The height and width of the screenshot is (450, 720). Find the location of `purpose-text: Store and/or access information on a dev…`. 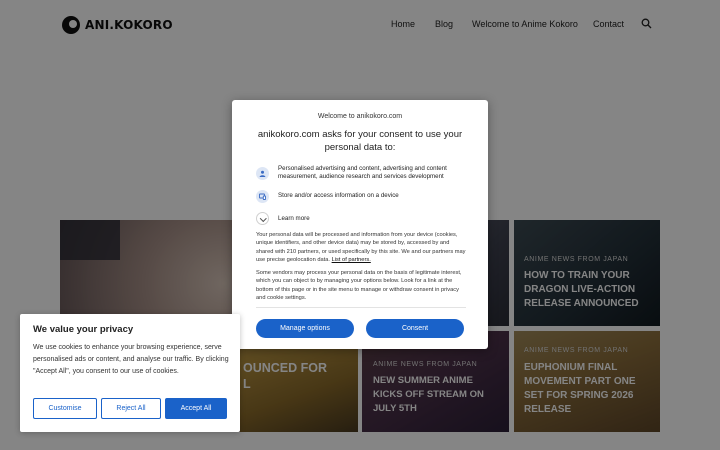

purpose-text: Store and/or access information on a dev… is located at coordinates (338, 196).